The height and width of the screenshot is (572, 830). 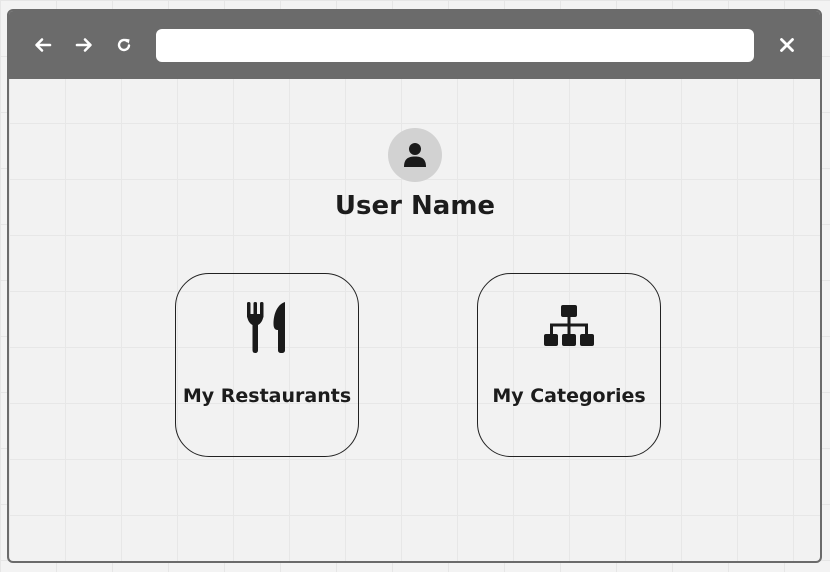 I want to click on user-name: User Name, so click(x=415, y=206).